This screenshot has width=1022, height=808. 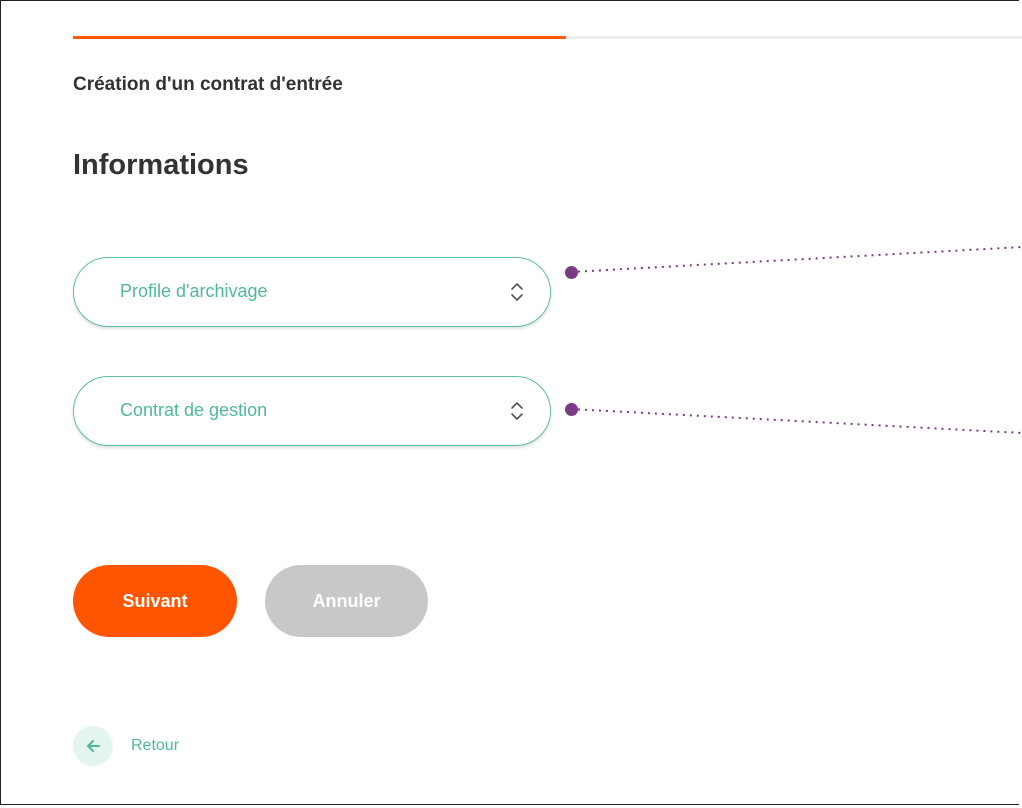 What do you see at coordinates (571, 409) in the screenshot?
I see `annotation-dot-contract` at bounding box center [571, 409].